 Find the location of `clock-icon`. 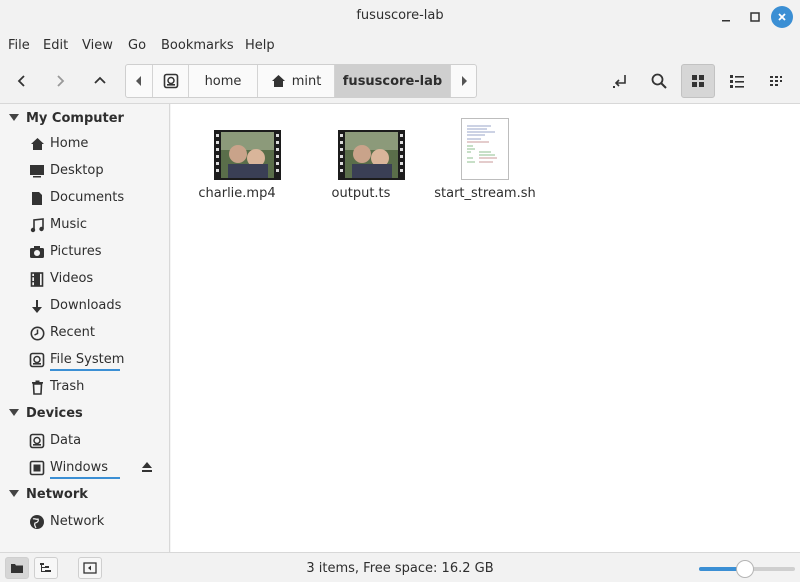

clock-icon is located at coordinates (37, 333).